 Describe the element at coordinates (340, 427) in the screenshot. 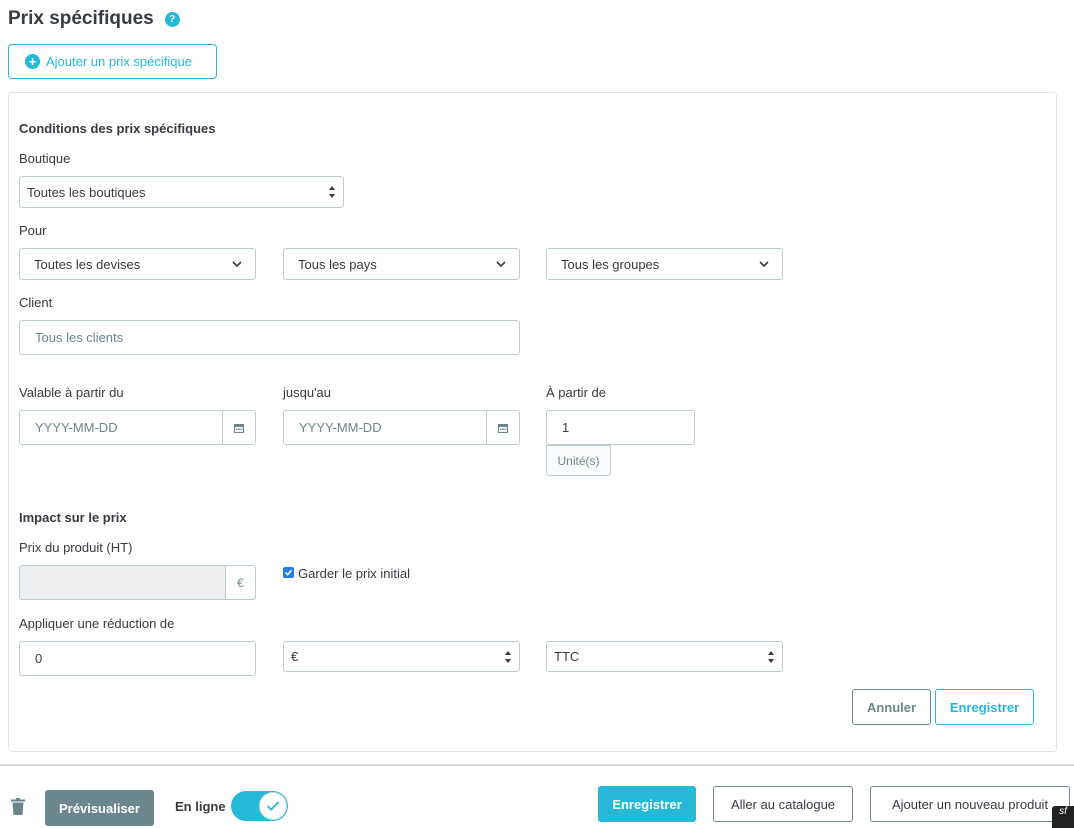

I see `to-date-placeholder: YYYY-MM-DD` at that location.